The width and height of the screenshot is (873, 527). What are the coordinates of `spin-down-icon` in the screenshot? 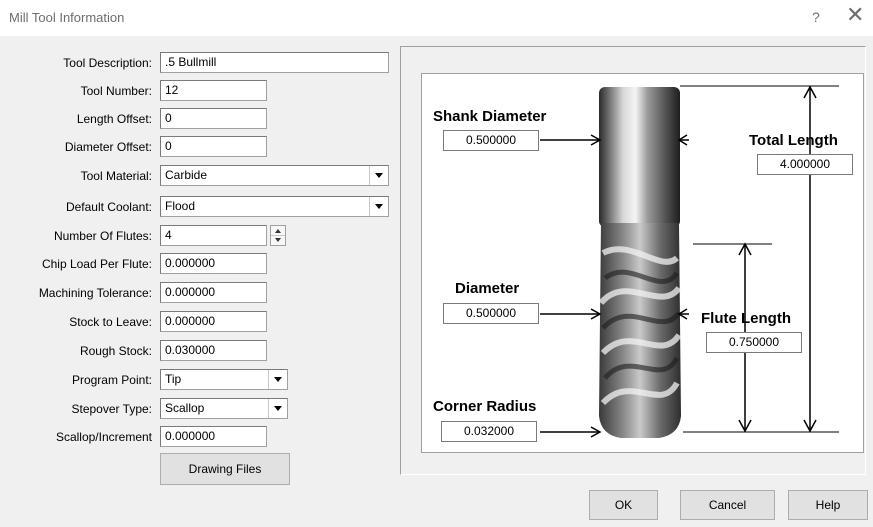 It's located at (278, 240).